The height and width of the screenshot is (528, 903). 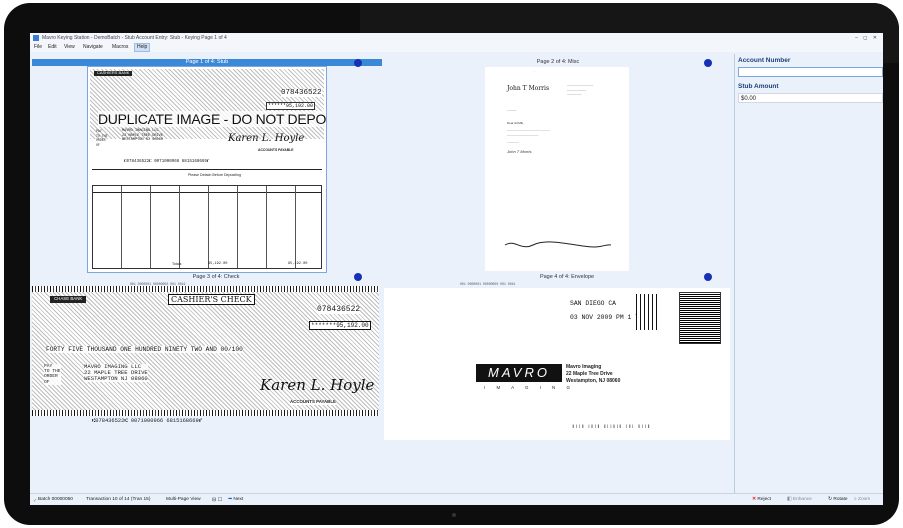 What do you see at coordinates (140, 131) in the screenshot?
I see `stub-payee-line-1: MAVRO IMAGING LLC` at bounding box center [140, 131].